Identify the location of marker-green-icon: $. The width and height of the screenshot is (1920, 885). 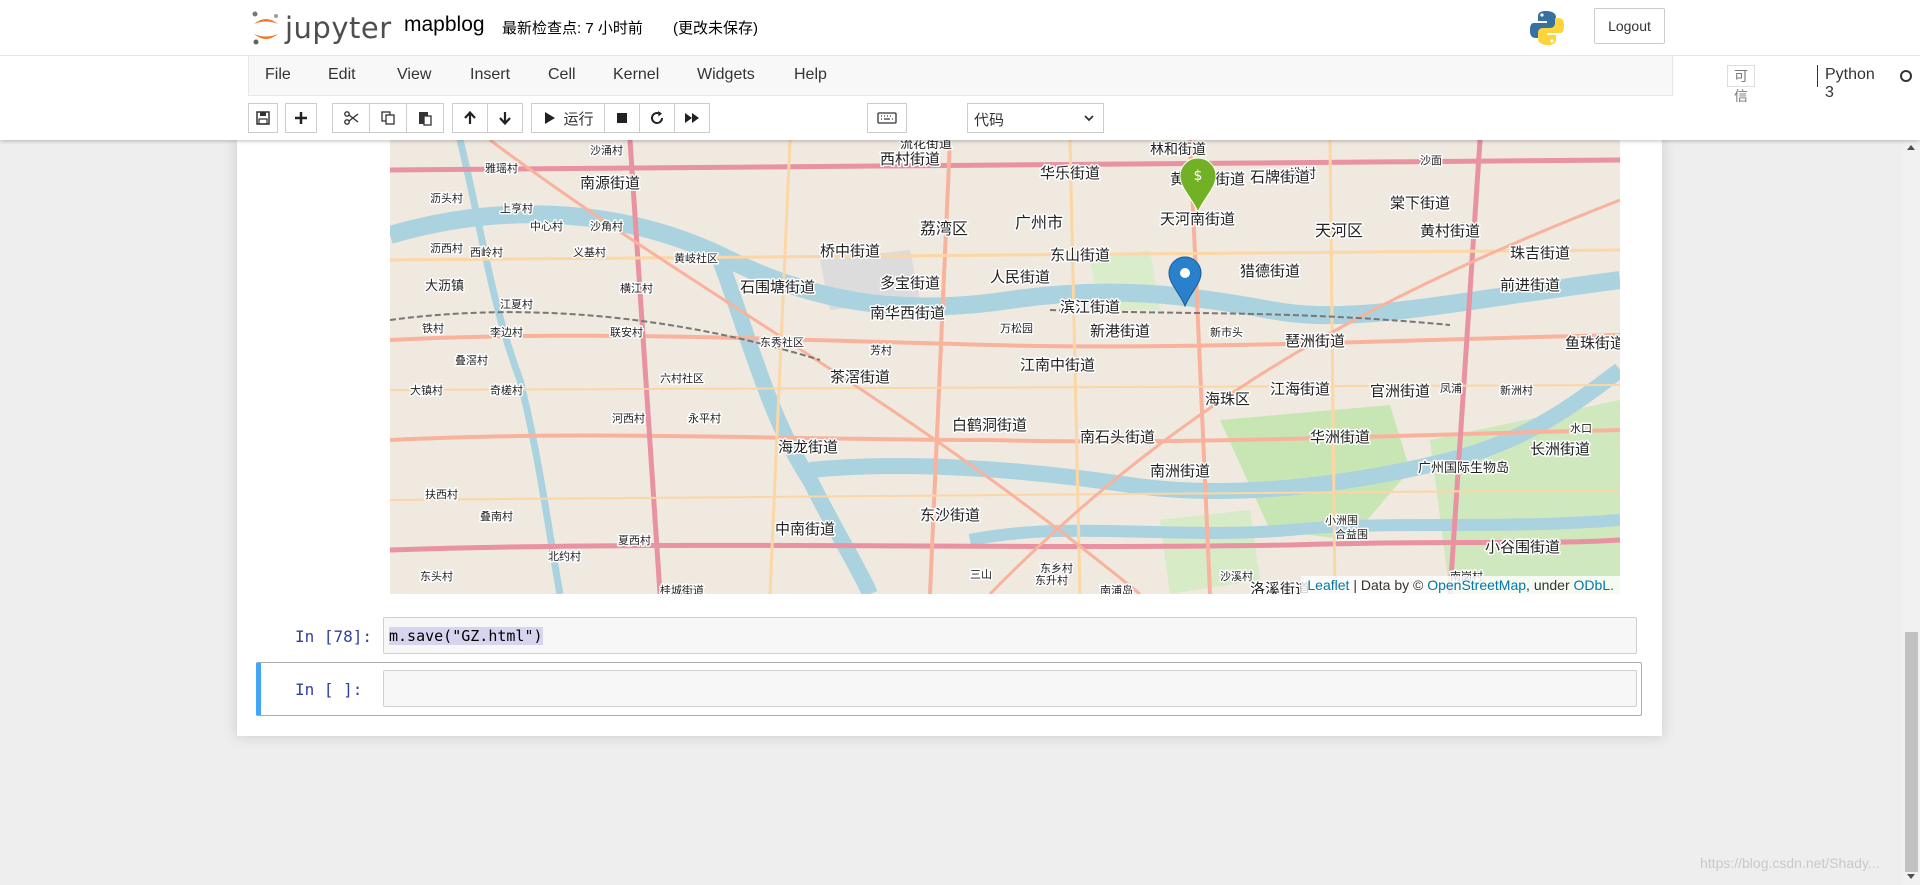
(1198, 176).